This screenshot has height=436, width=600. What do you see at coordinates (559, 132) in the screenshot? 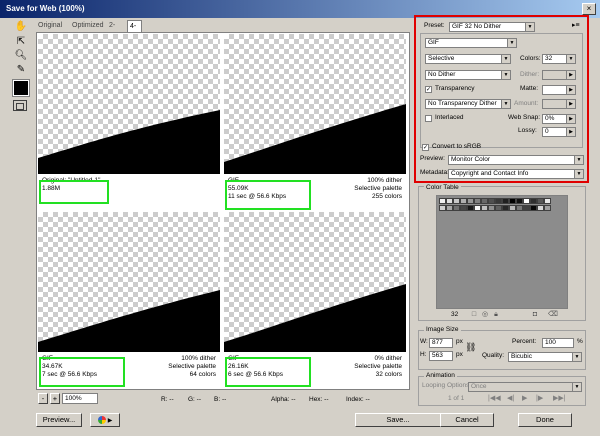
I see `lossy-input: 0 ▶` at bounding box center [559, 132].